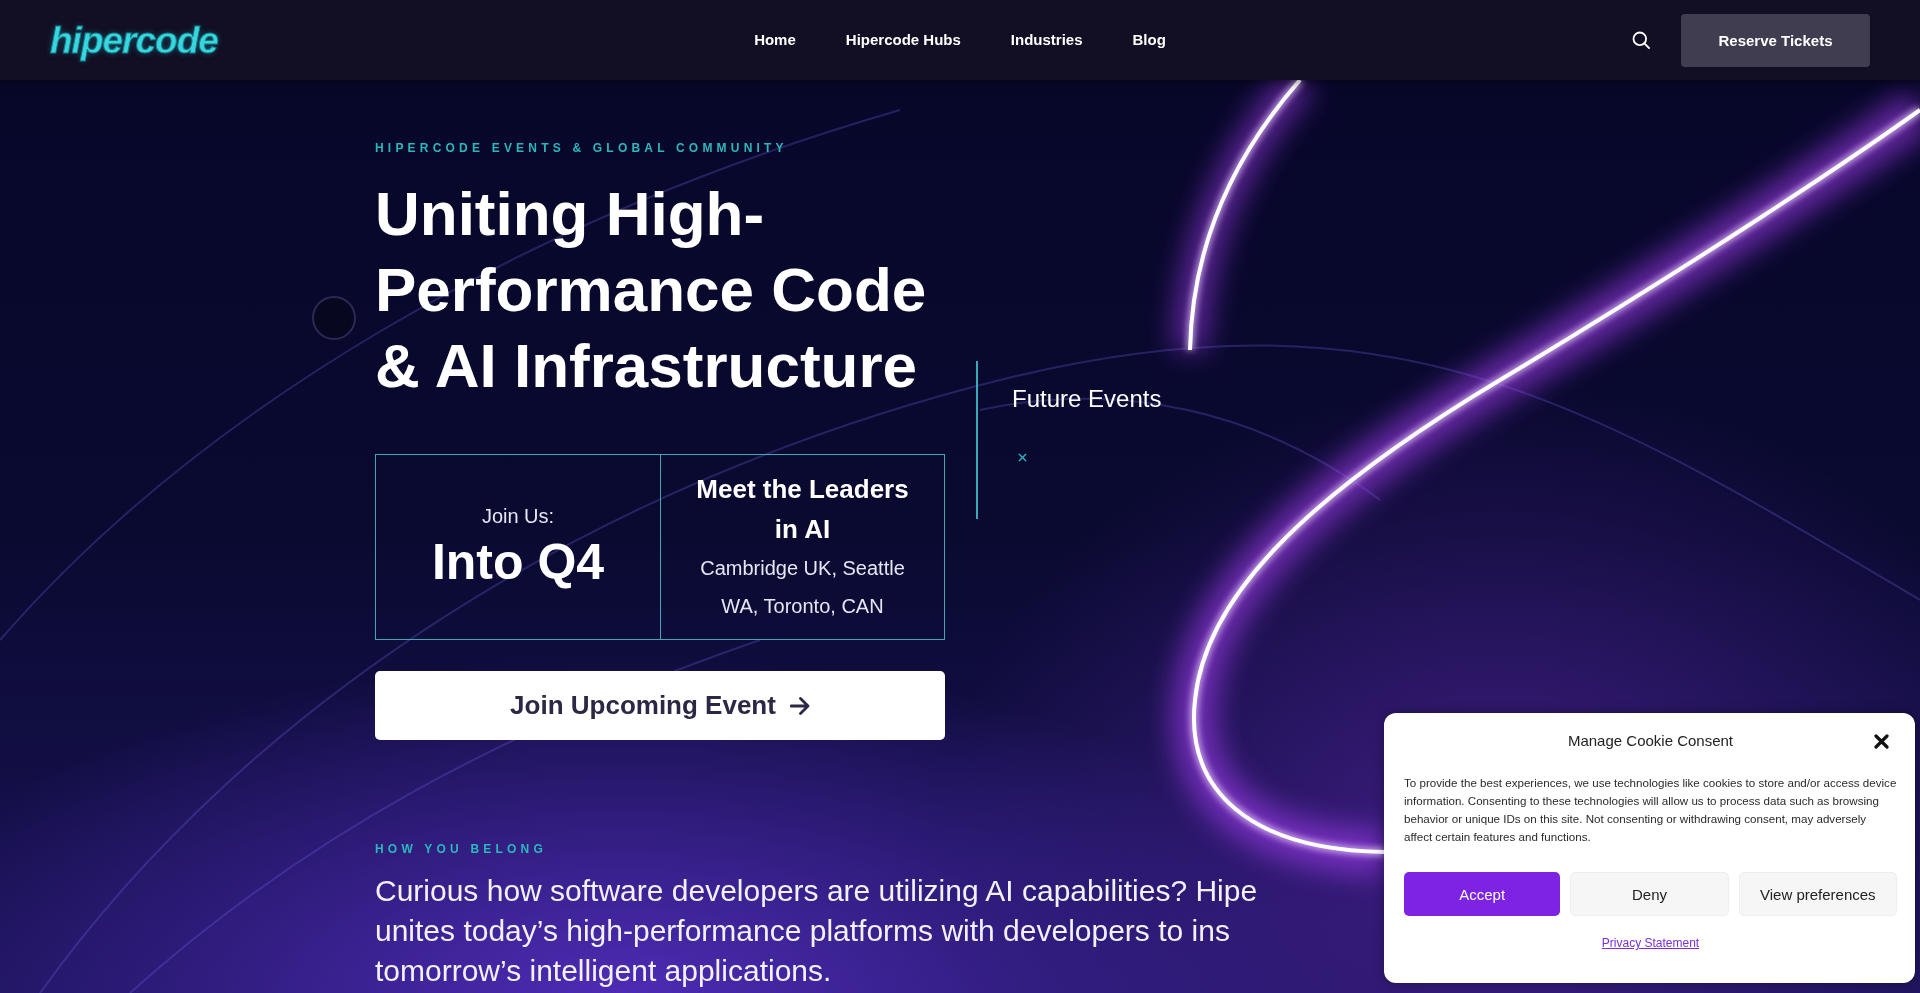  What do you see at coordinates (334, 318) in the screenshot?
I see `orbit-node-icon` at bounding box center [334, 318].